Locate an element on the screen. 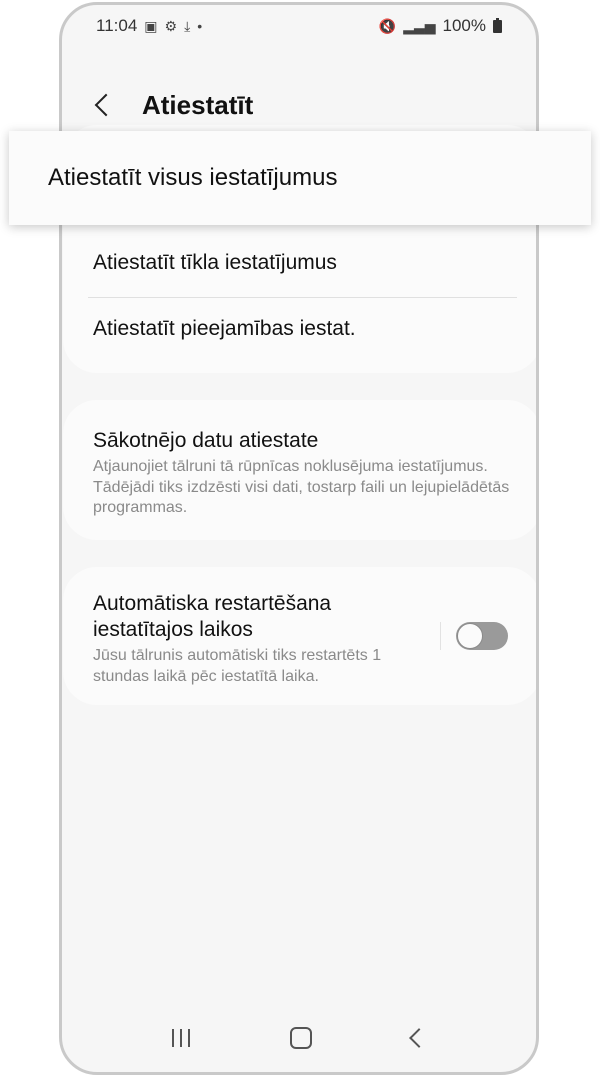 This screenshot has width=600, height=1077. download-icon: ⤓ is located at coordinates (187, 26).